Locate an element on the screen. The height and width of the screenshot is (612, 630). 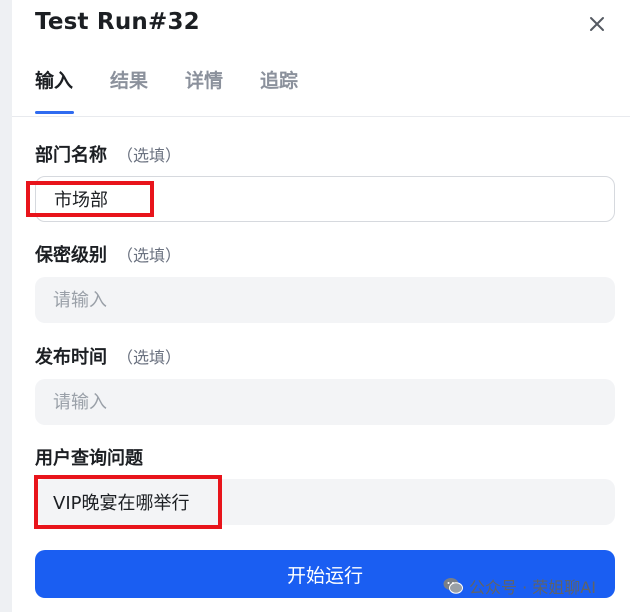
field-label-security-level-text: 保密级别 is located at coordinates (71, 255).